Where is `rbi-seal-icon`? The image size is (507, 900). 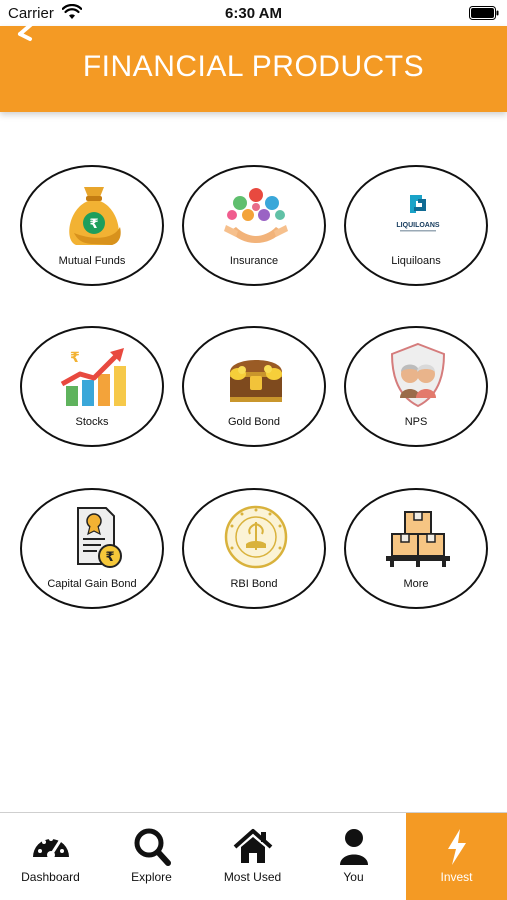 rbi-seal-icon is located at coordinates (256, 537).